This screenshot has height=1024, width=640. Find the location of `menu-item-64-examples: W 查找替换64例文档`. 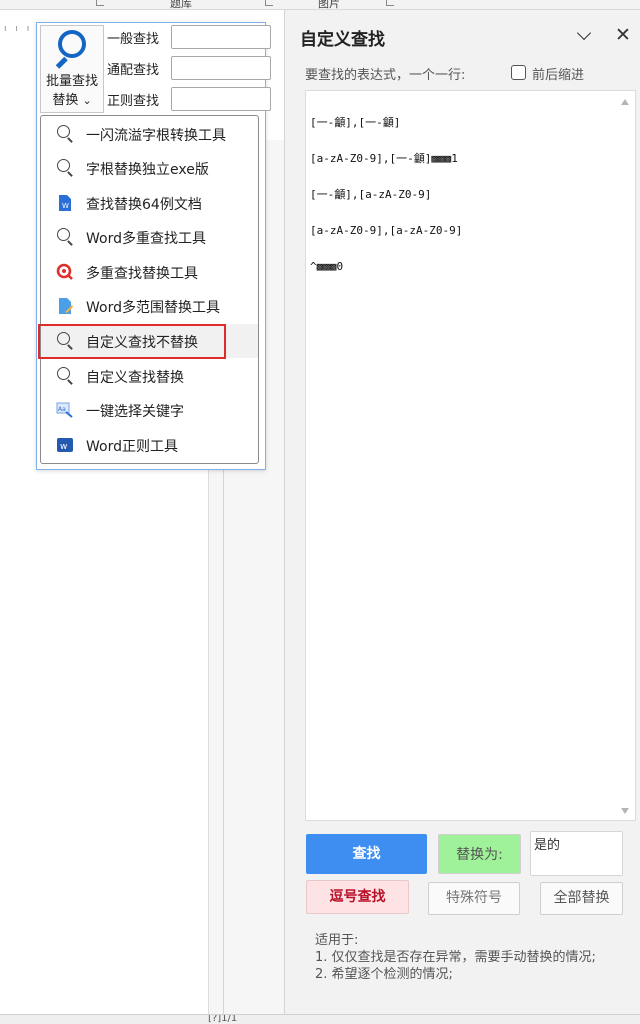

menu-item-64-examples: W 查找替换64例文档 is located at coordinates (149, 203).